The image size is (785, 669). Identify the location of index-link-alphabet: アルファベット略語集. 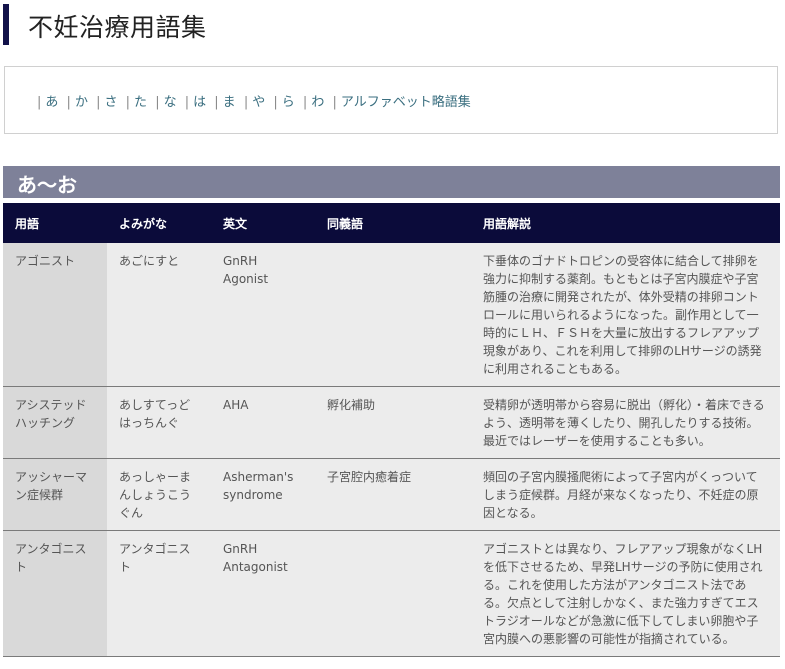
(406, 102).